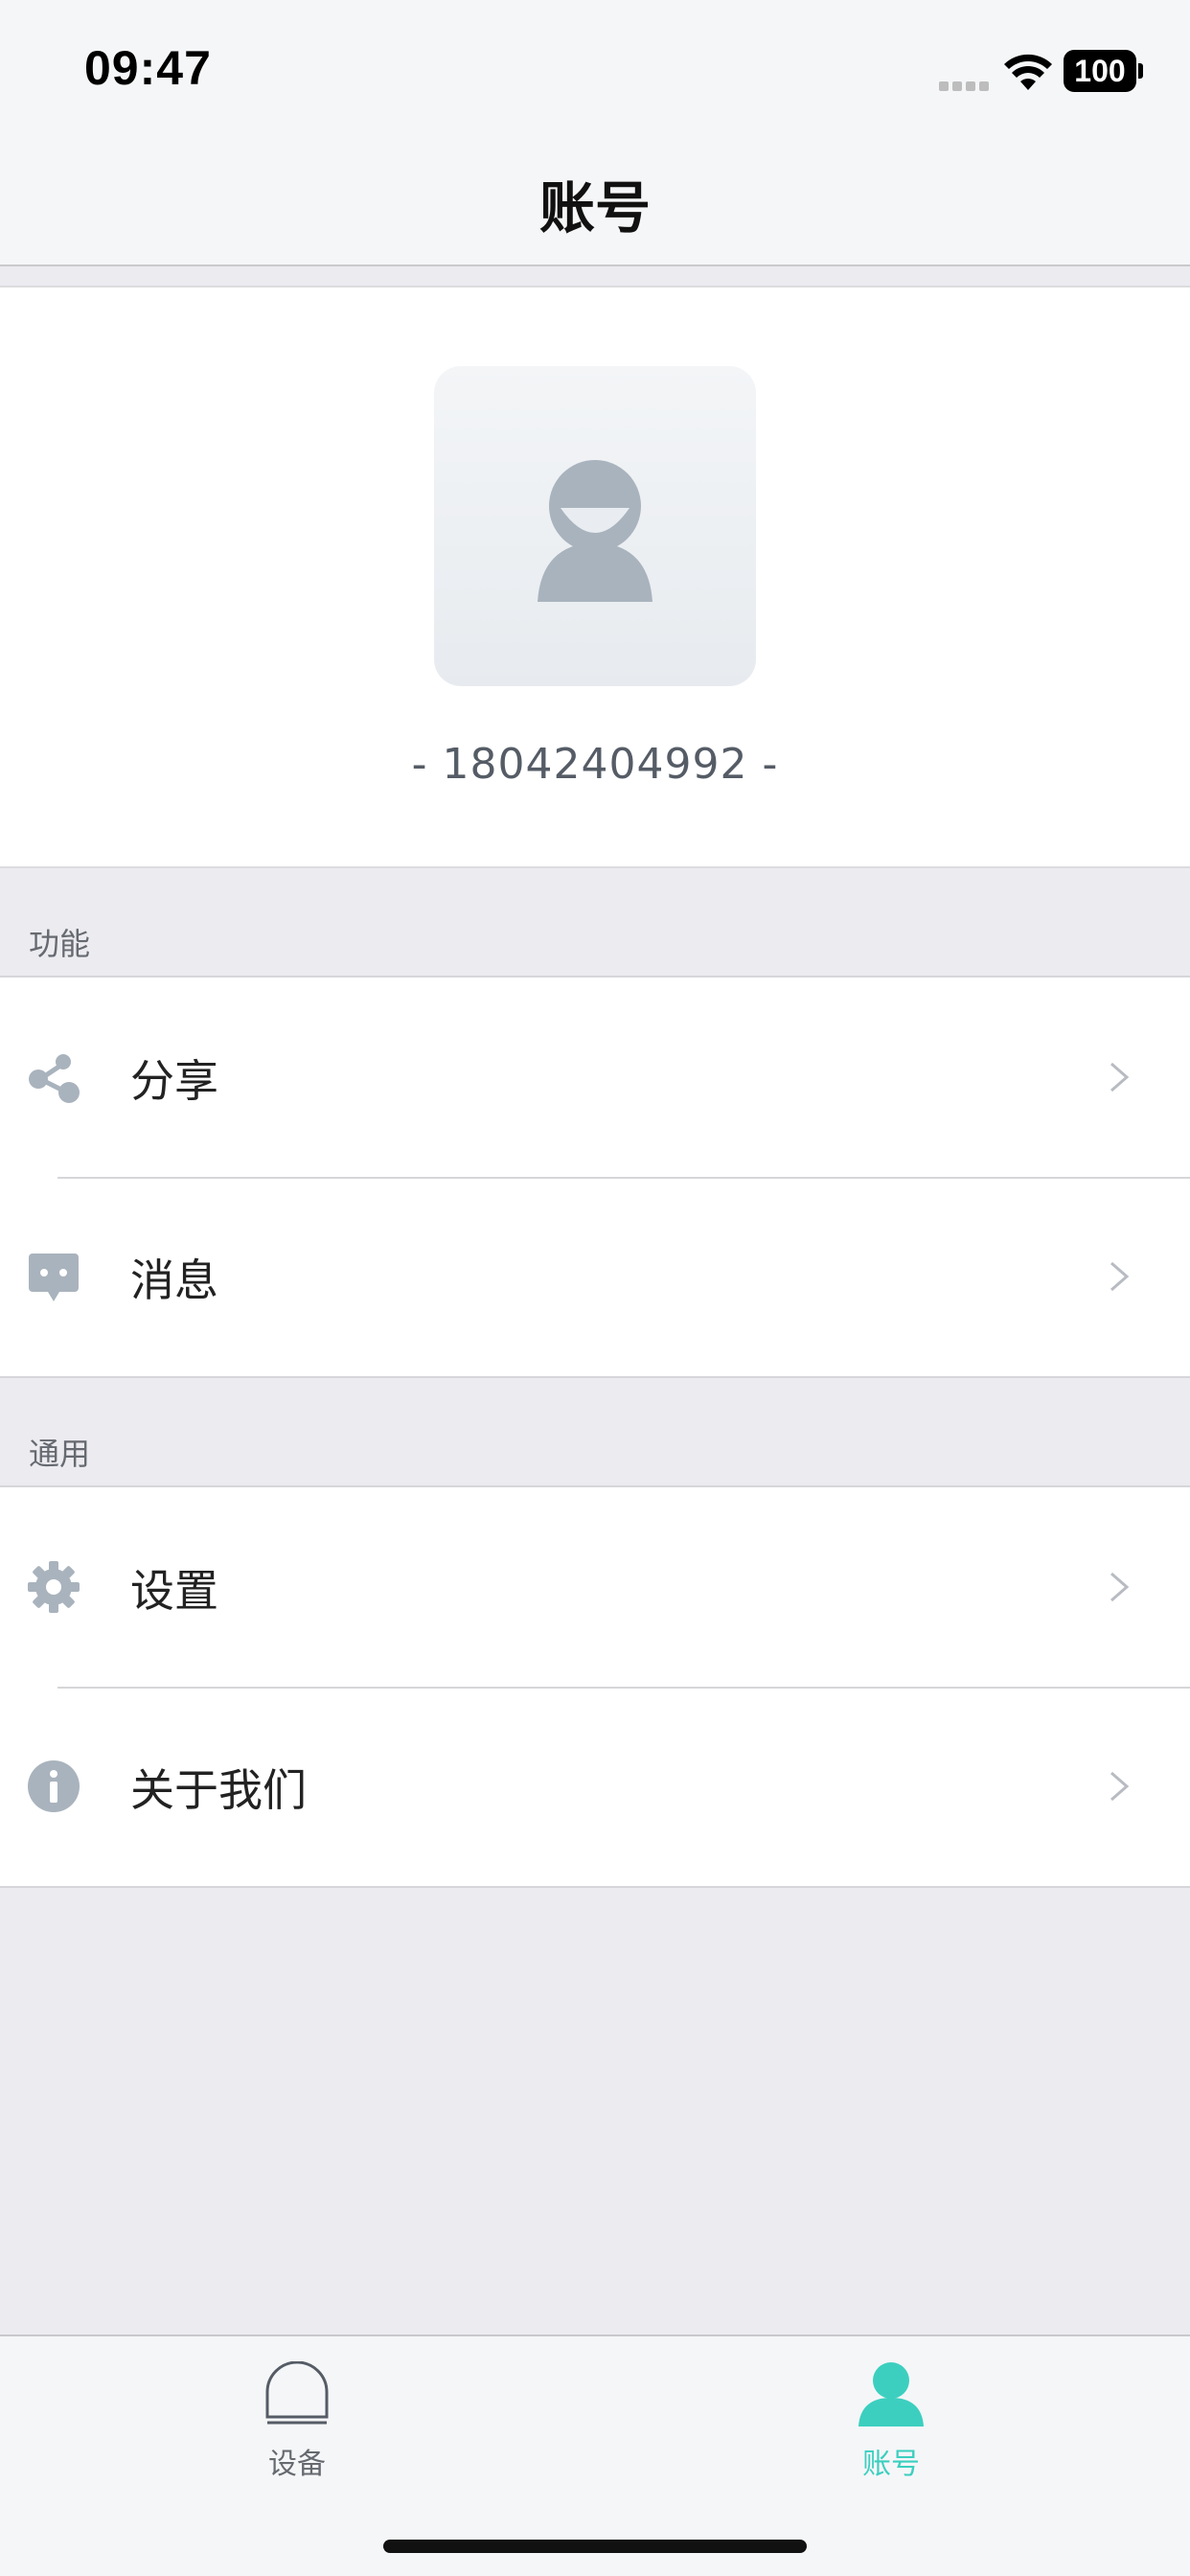 The height and width of the screenshot is (2576, 1190). Describe the element at coordinates (297, 2464) in the screenshot. I see `tab-label: 设备` at that location.